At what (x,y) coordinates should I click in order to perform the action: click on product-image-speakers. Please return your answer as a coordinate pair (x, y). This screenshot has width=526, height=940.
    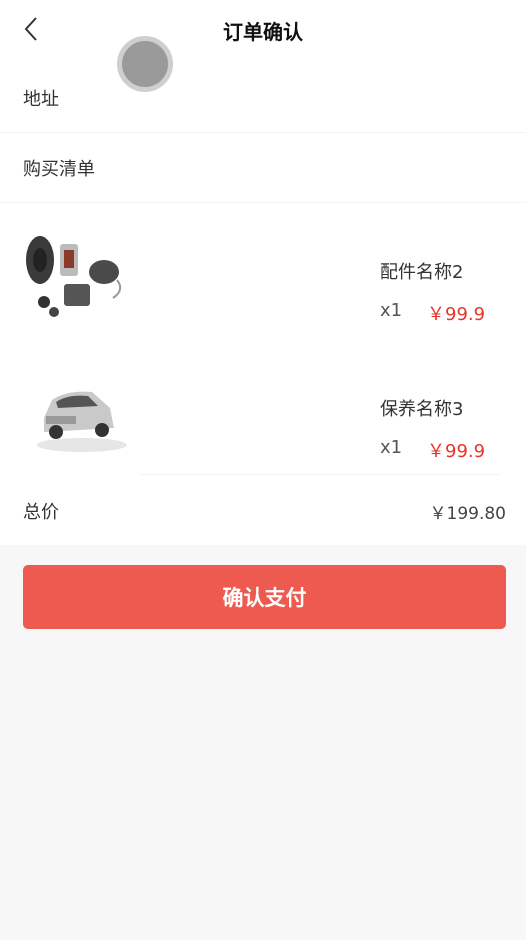
    Looking at the image, I should click on (74, 276).